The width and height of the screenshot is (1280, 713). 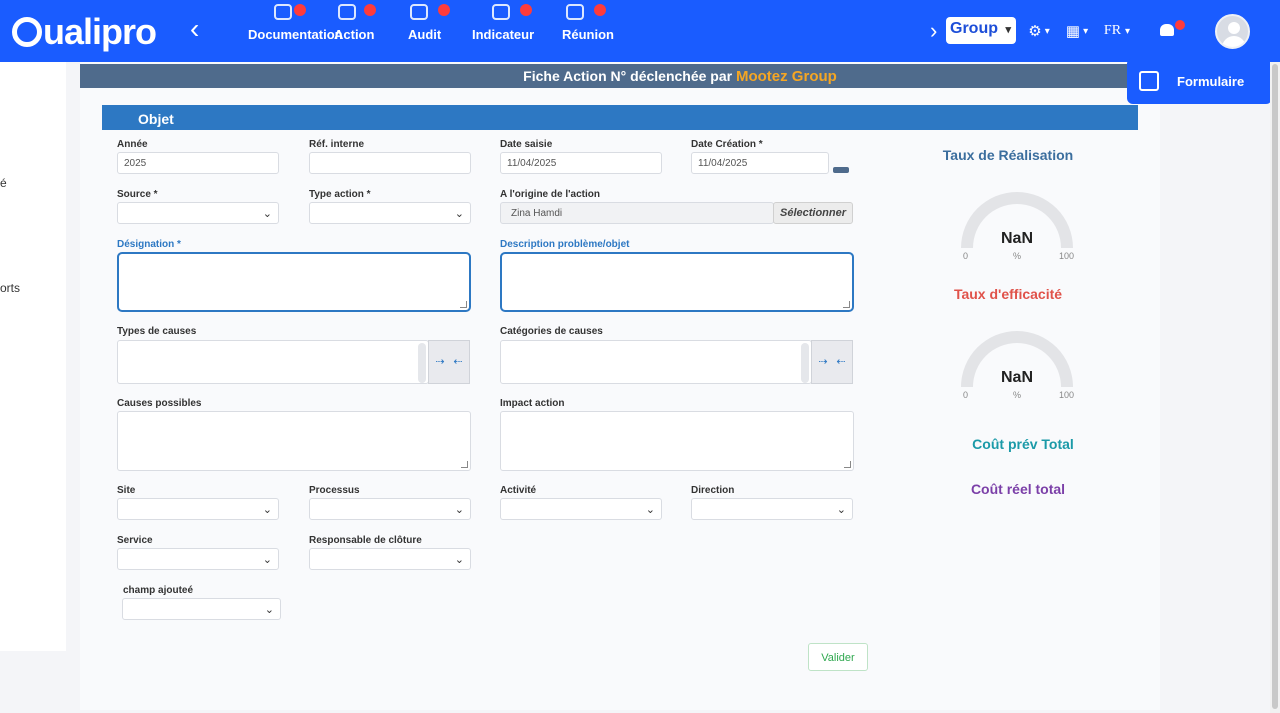 I want to click on types-causes-buttons: ⇢ ⇠, so click(x=449, y=362).